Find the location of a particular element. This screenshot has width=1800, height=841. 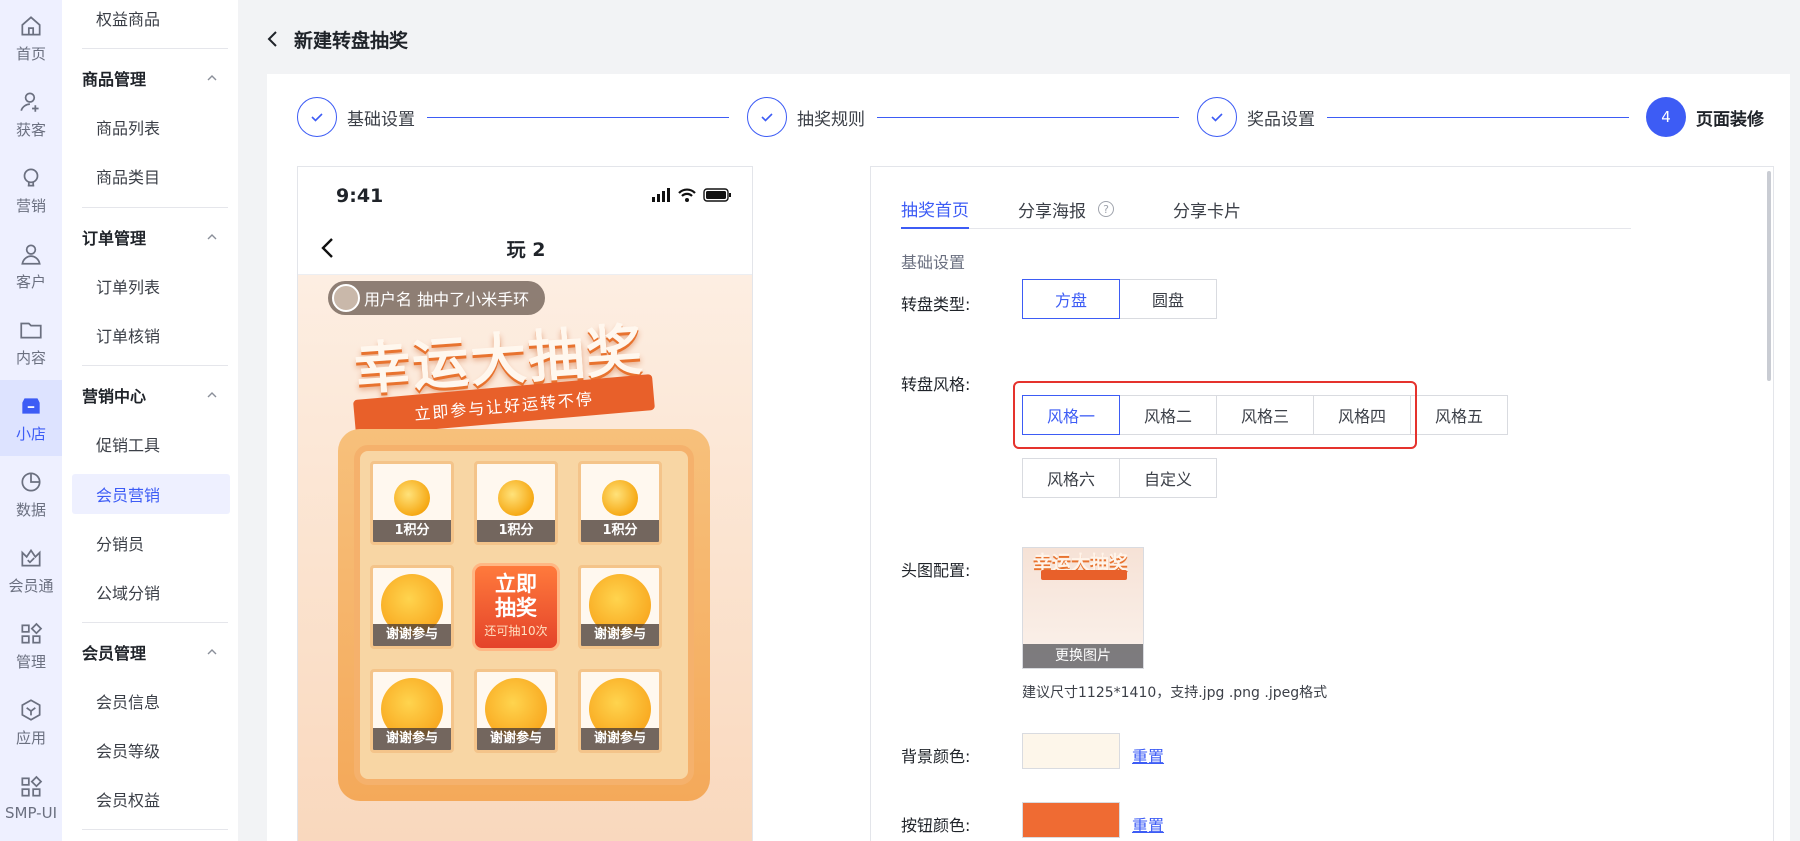

preview-title: 玩 2 is located at coordinates (526, 250).